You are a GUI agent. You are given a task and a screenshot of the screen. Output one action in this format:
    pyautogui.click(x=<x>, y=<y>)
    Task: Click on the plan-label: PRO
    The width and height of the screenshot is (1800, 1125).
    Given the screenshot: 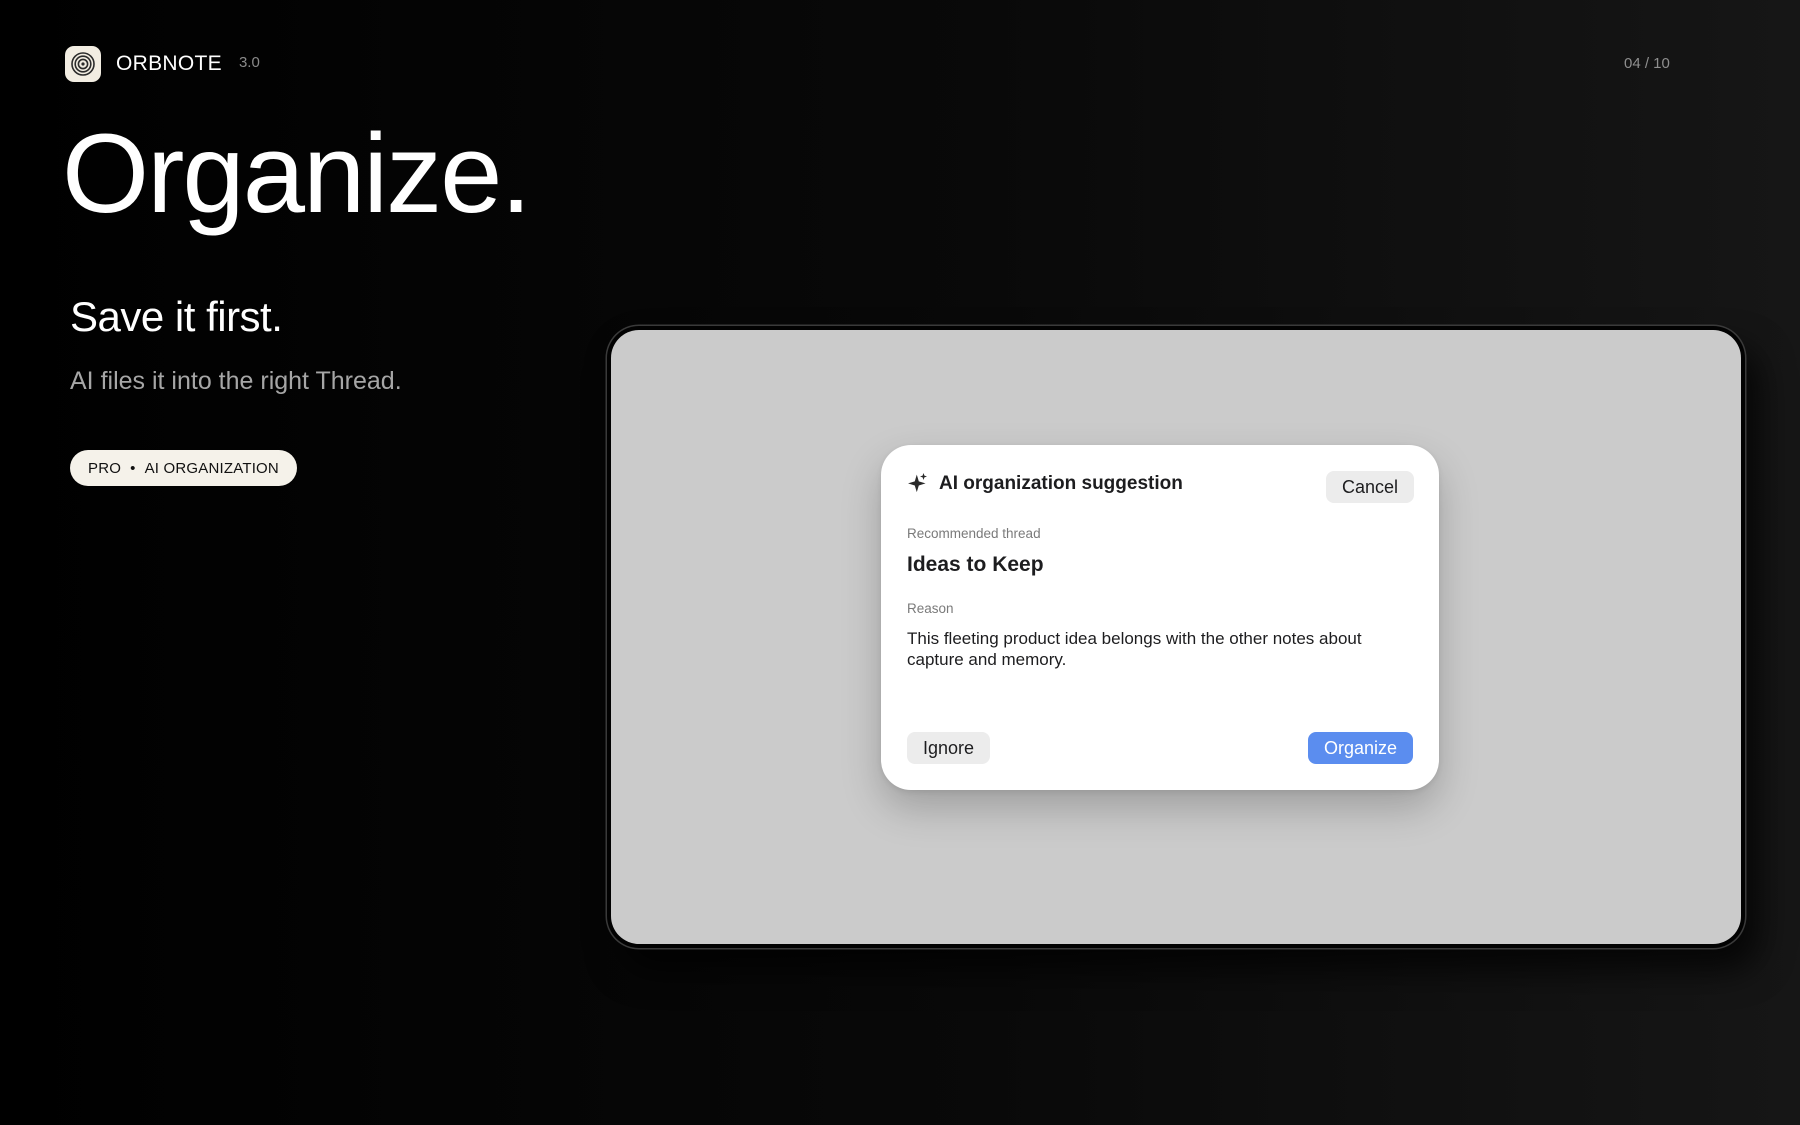 What is the action you would take?
    pyautogui.click(x=105, y=468)
    